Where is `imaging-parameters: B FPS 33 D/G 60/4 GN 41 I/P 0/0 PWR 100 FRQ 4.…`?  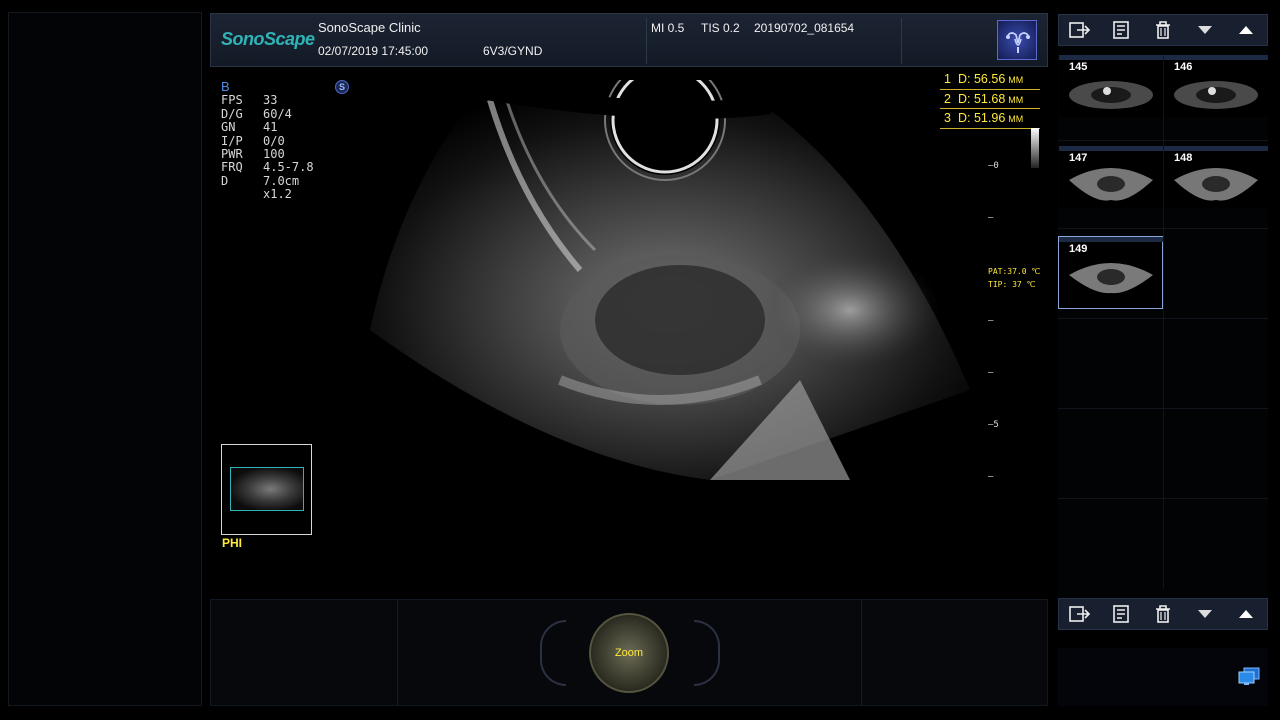 imaging-parameters: B FPS 33 D/G 60/4 GN 41 I/P 0/0 PWR 100 FRQ 4.… is located at coordinates (267, 141).